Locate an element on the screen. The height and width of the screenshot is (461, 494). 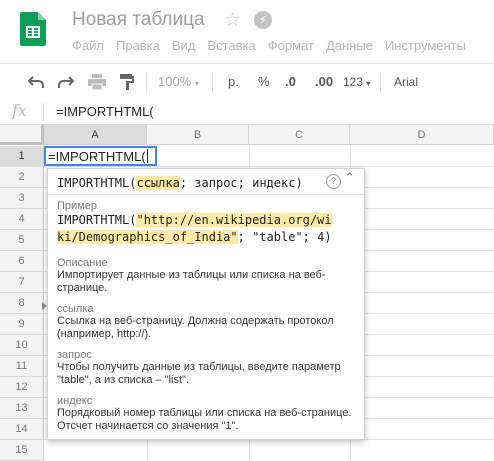
more-formats-select: 123 ▾ is located at coordinates (356, 82).